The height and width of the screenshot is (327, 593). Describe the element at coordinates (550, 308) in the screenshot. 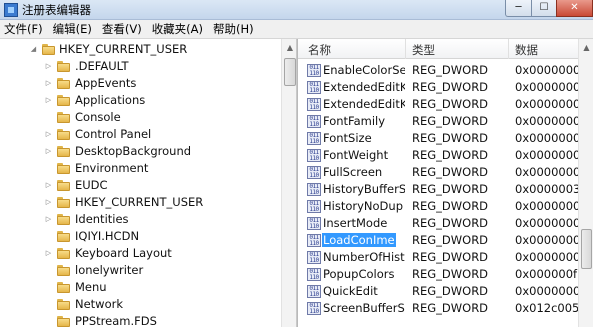

I see `value-data: 0x012c0050` at that location.